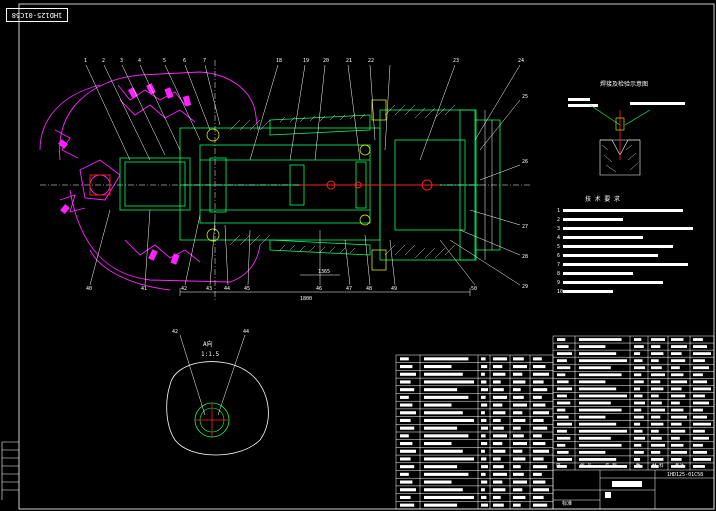  What do you see at coordinates (164, 61) in the screenshot?
I see `svg-text: 5` at bounding box center [164, 61].